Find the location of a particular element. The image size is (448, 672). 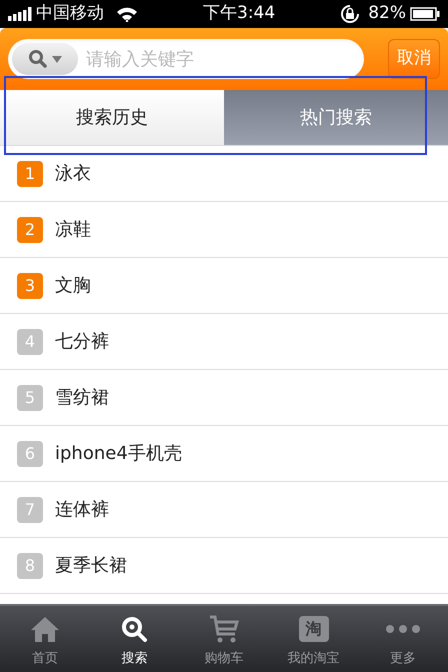

keyword-text: 雪纺裙 is located at coordinates (82, 398).